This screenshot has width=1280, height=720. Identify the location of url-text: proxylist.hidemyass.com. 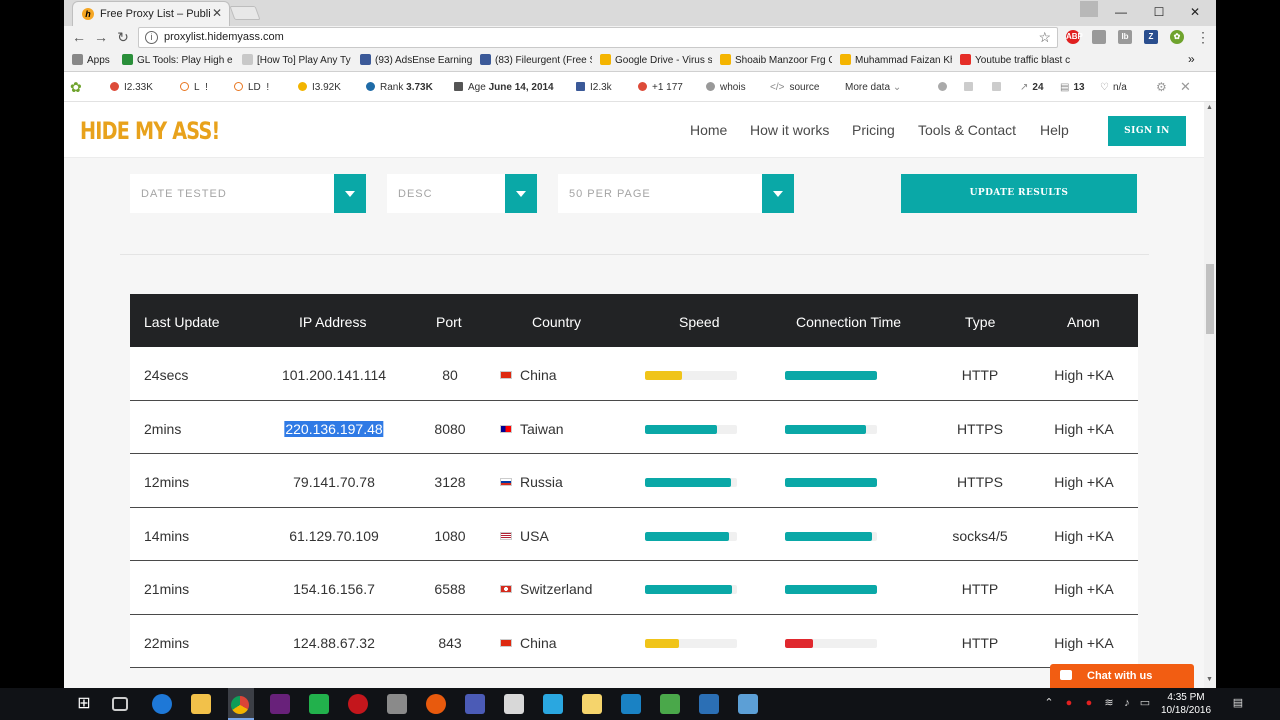
(224, 37).